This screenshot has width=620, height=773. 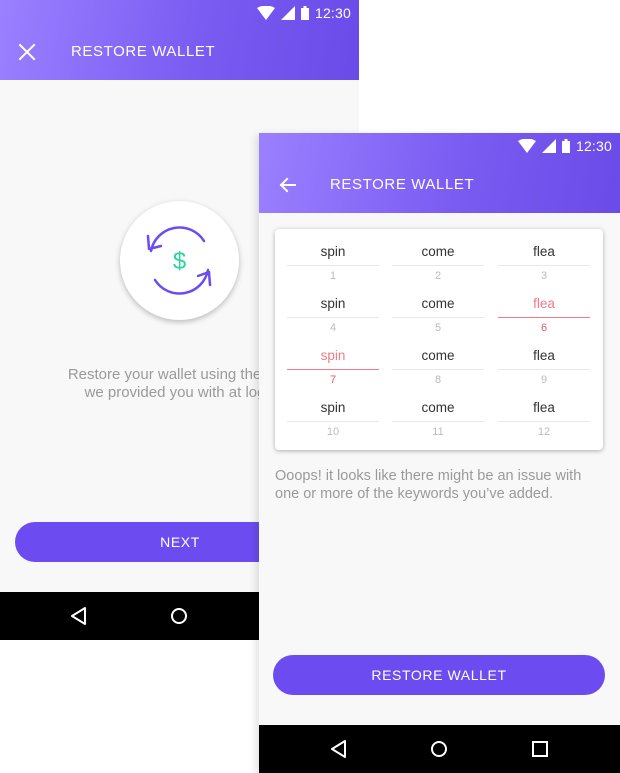 I want to click on keyword-index: 5, so click(x=438, y=328).